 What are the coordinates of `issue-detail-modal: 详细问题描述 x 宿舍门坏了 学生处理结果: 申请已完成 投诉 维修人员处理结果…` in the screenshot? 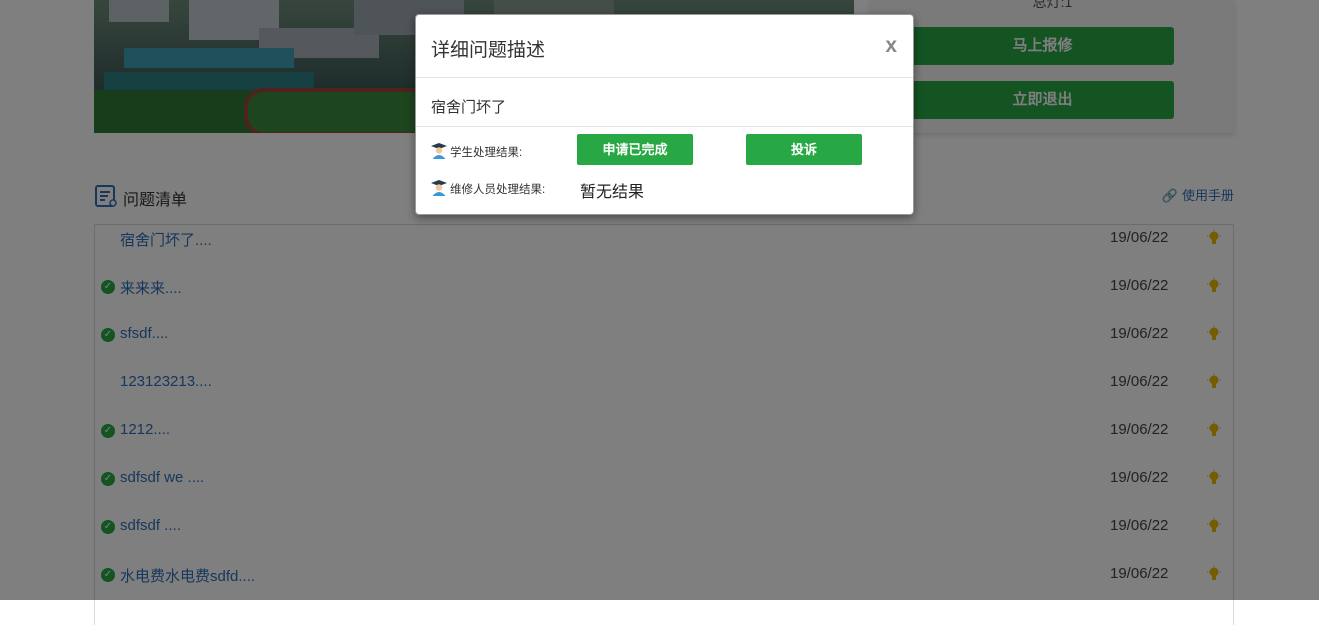 It's located at (664, 114).